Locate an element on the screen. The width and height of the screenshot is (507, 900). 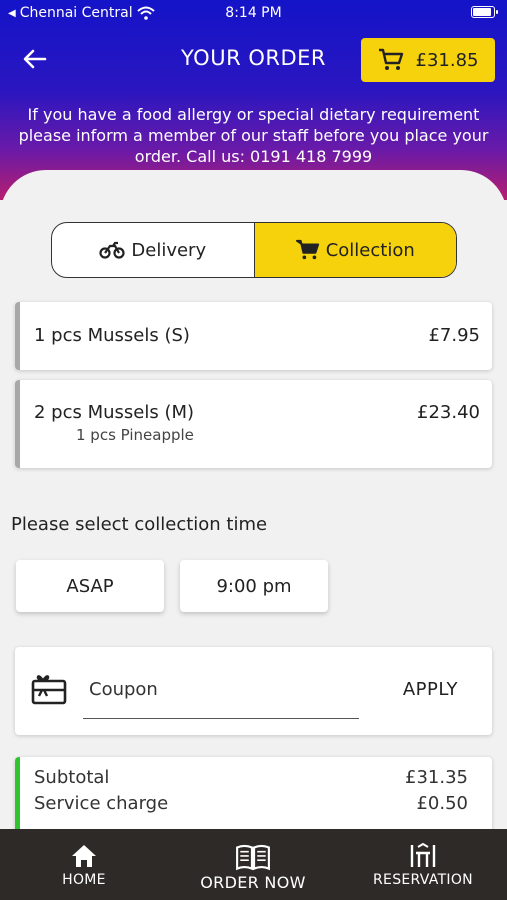
restaurant-table-icon is located at coordinates (423, 855).